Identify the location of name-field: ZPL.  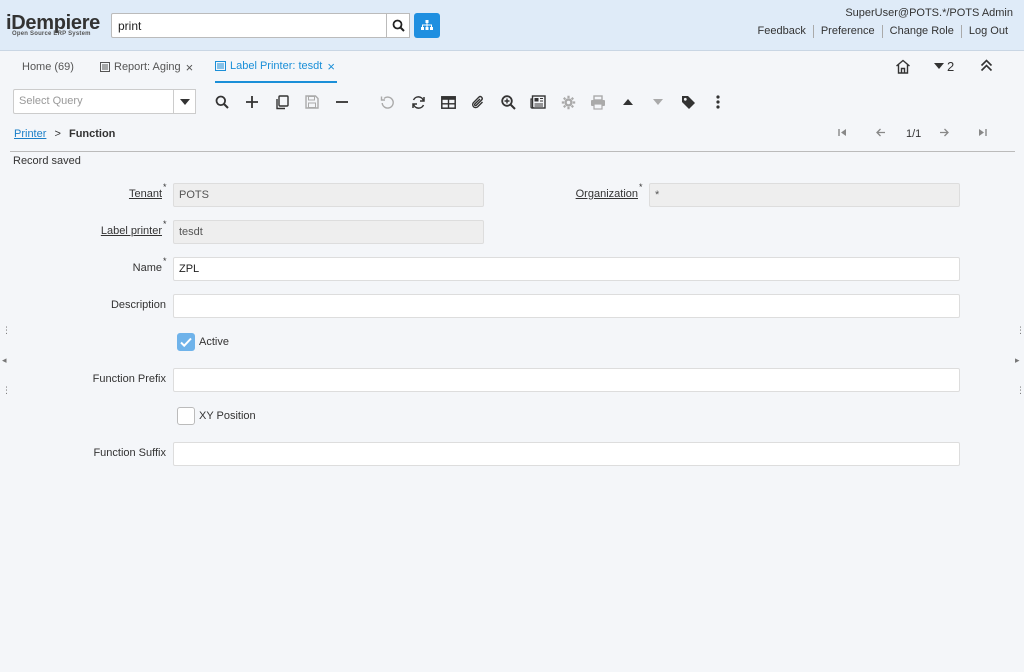
(566, 269).